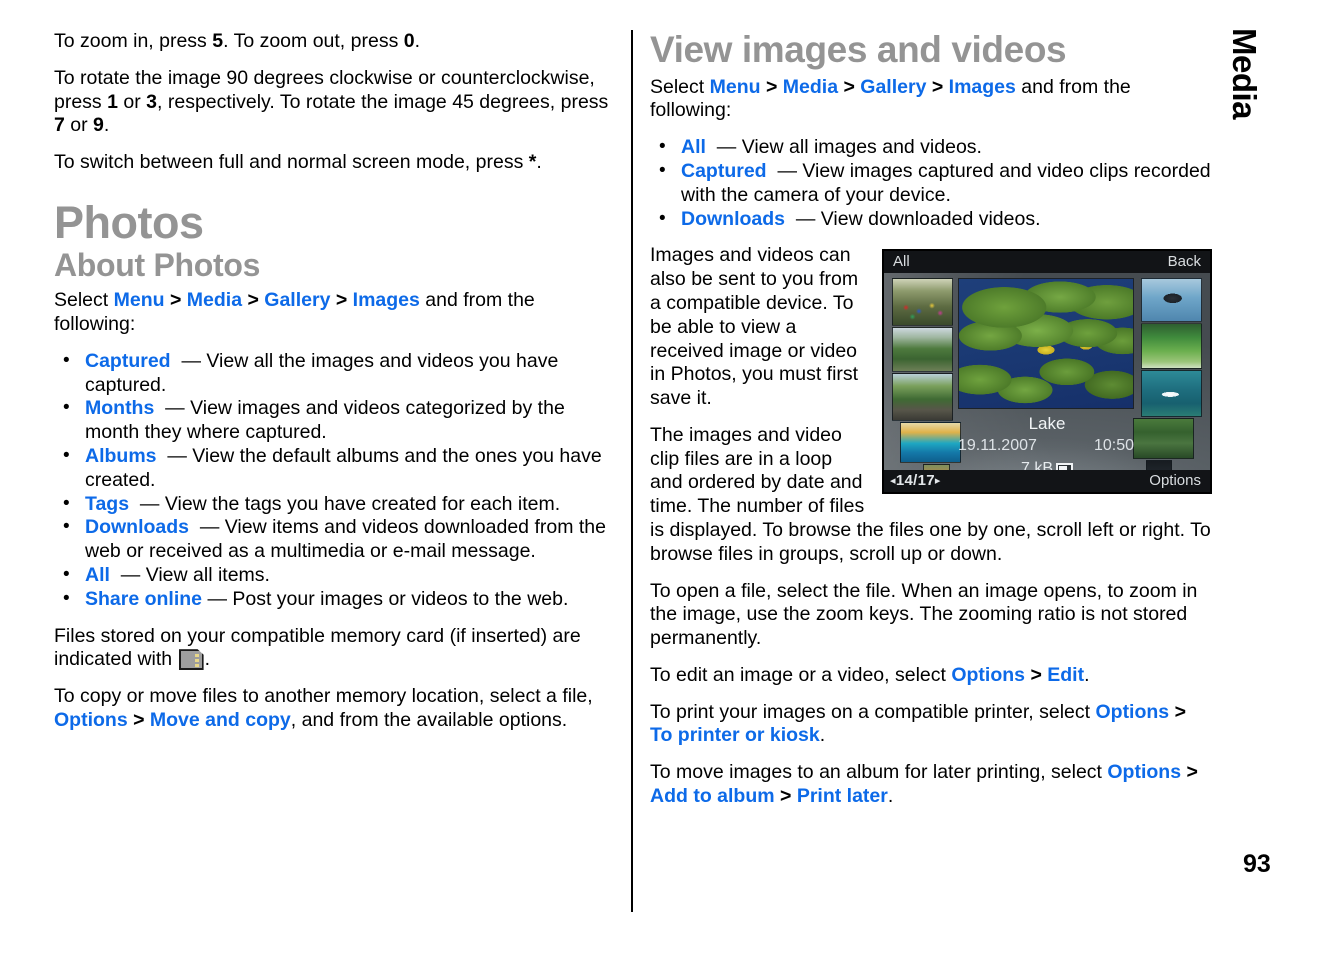  I want to click on running-head: Media, so click(1244, 74).